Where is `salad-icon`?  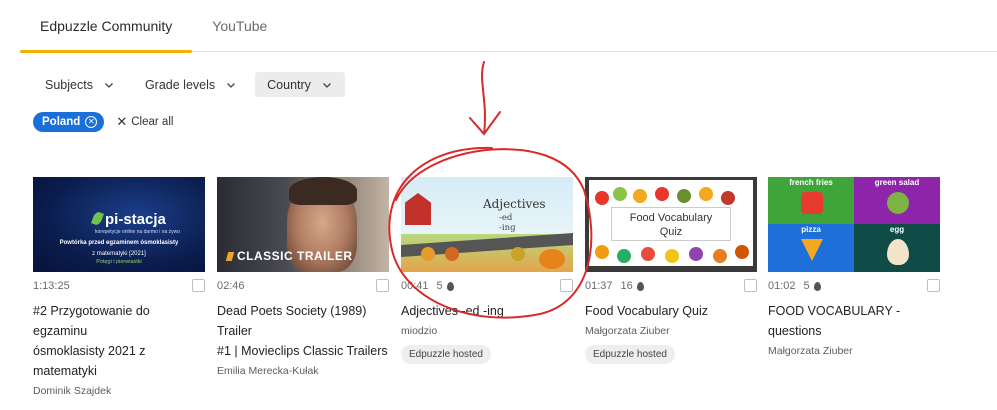
salad-icon is located at coordinates (898, 203).